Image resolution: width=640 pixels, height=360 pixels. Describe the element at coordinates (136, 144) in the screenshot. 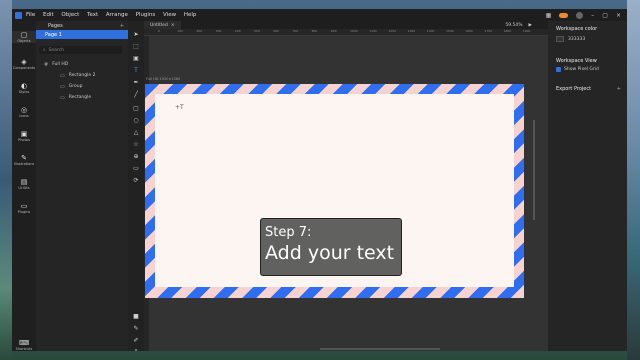

I see `star-tool-icon: ☆` at that location.